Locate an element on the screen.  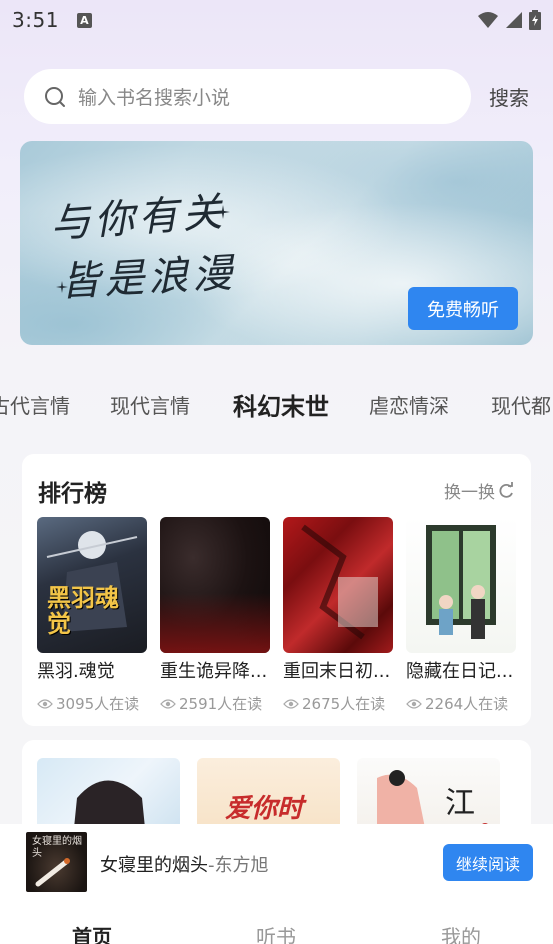
book-readers: 2264人在读 is located at coordinates (461, 703).